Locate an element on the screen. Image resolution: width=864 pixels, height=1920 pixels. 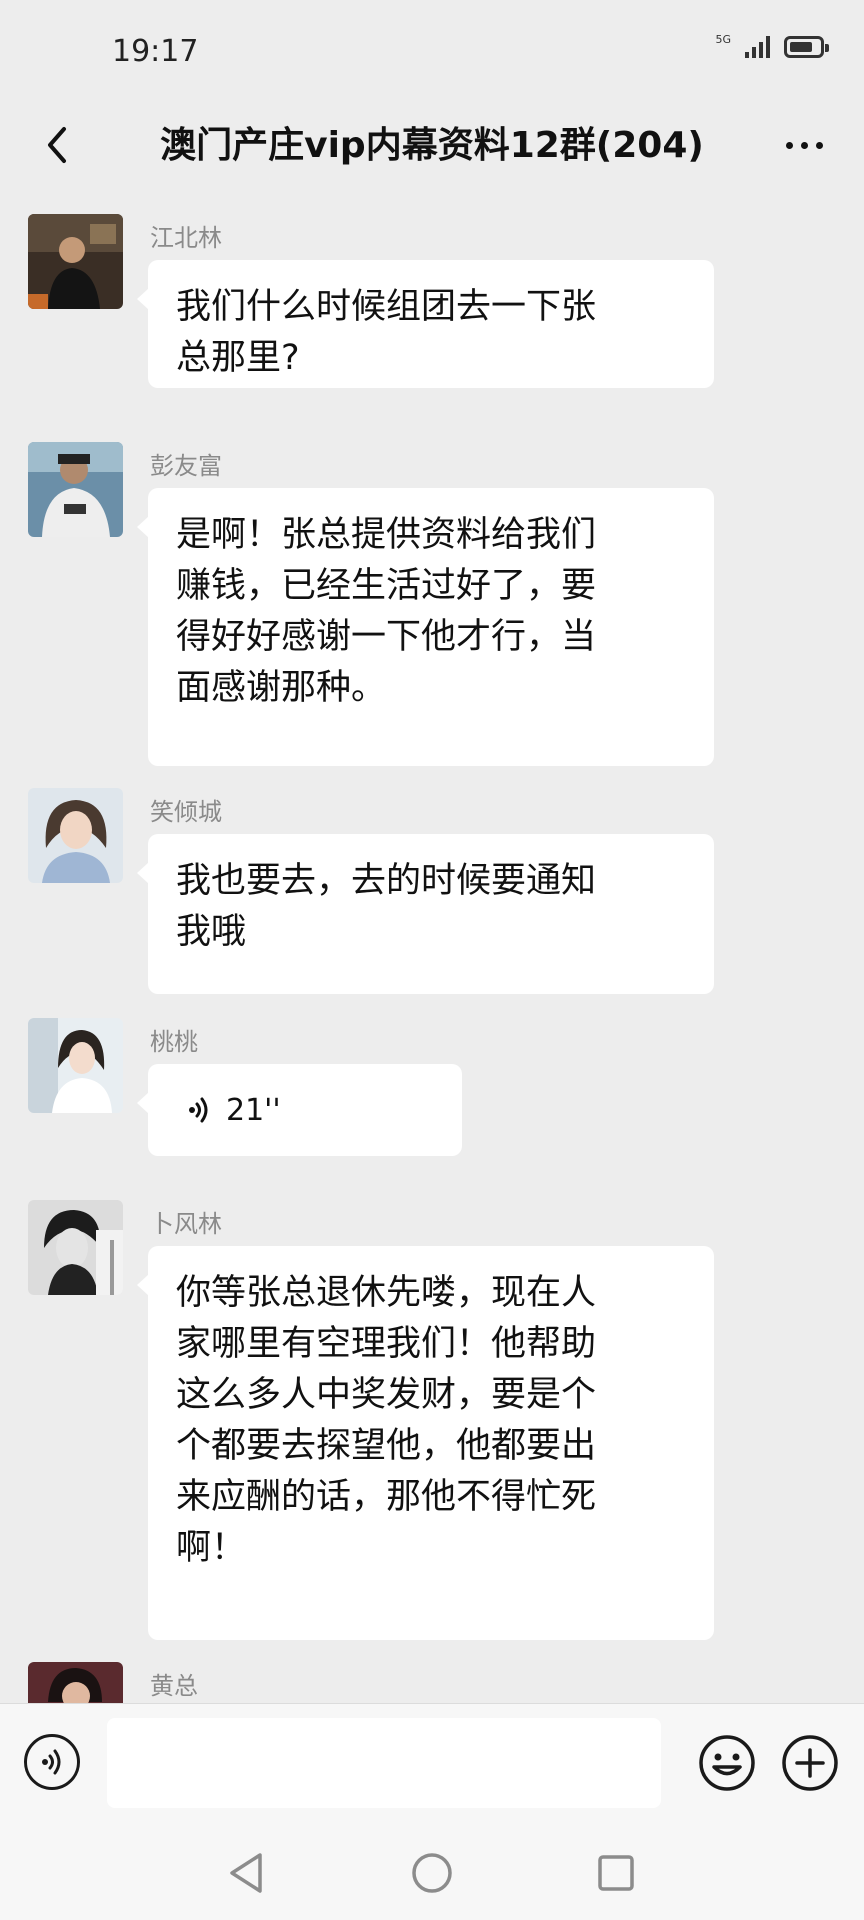
status-icons: 5G is located at coordinates (772, 45).